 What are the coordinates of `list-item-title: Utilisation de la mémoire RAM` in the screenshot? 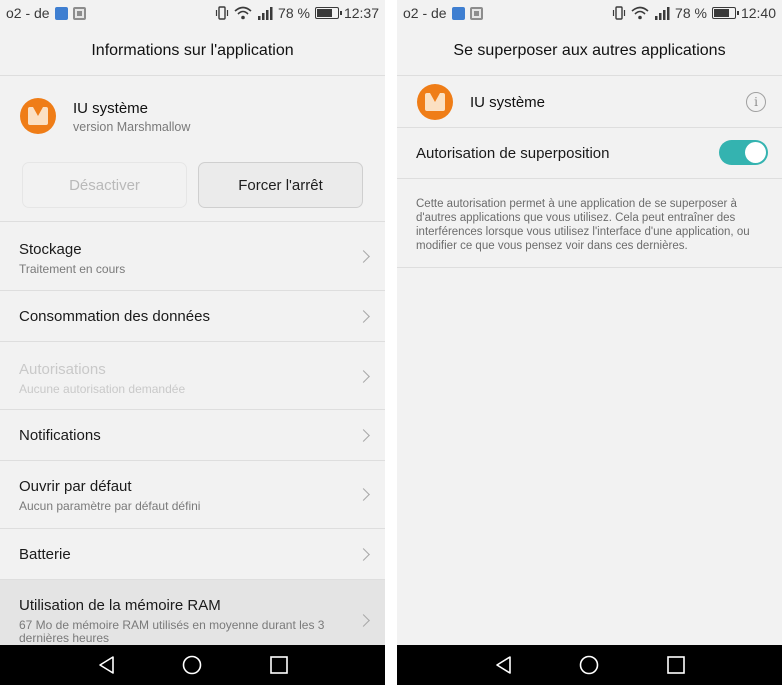 It's located at (120, 605).